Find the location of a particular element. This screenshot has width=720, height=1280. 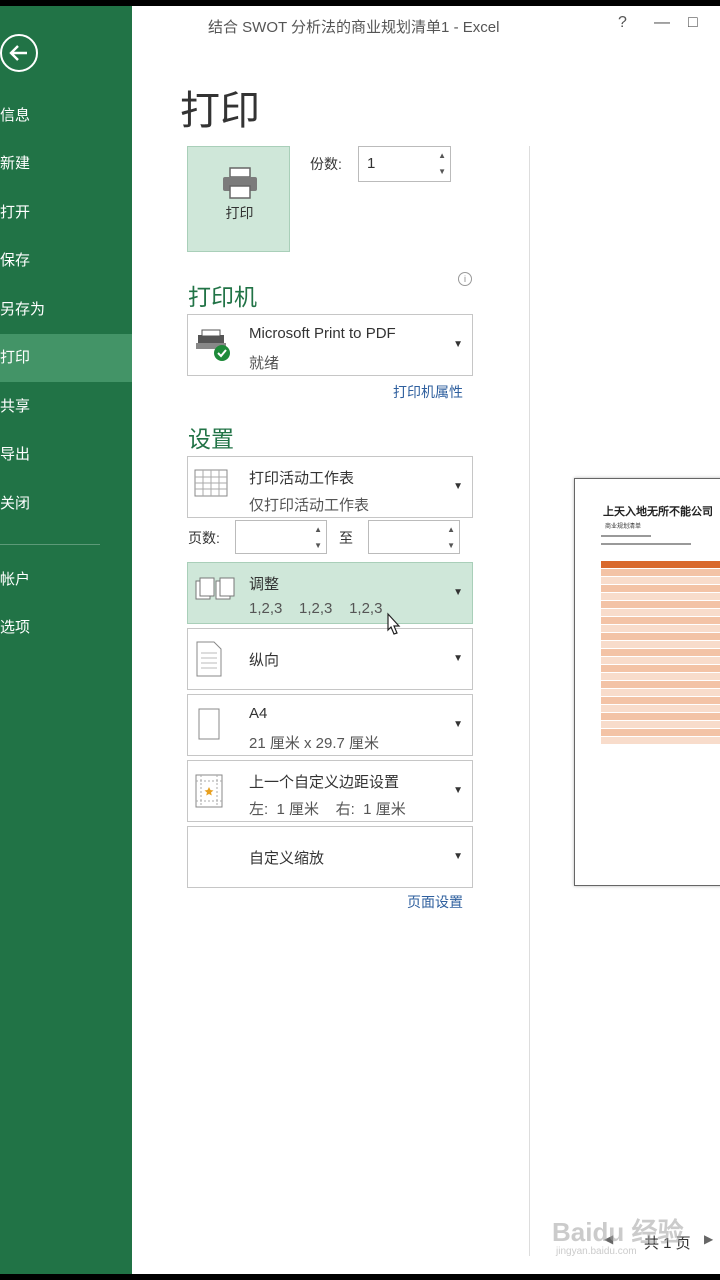

margins-dropdown: 上一个自定义边距设置 左: 1 厘米 右: 1 厘米 ▼ is located at coordinates (330, 791).